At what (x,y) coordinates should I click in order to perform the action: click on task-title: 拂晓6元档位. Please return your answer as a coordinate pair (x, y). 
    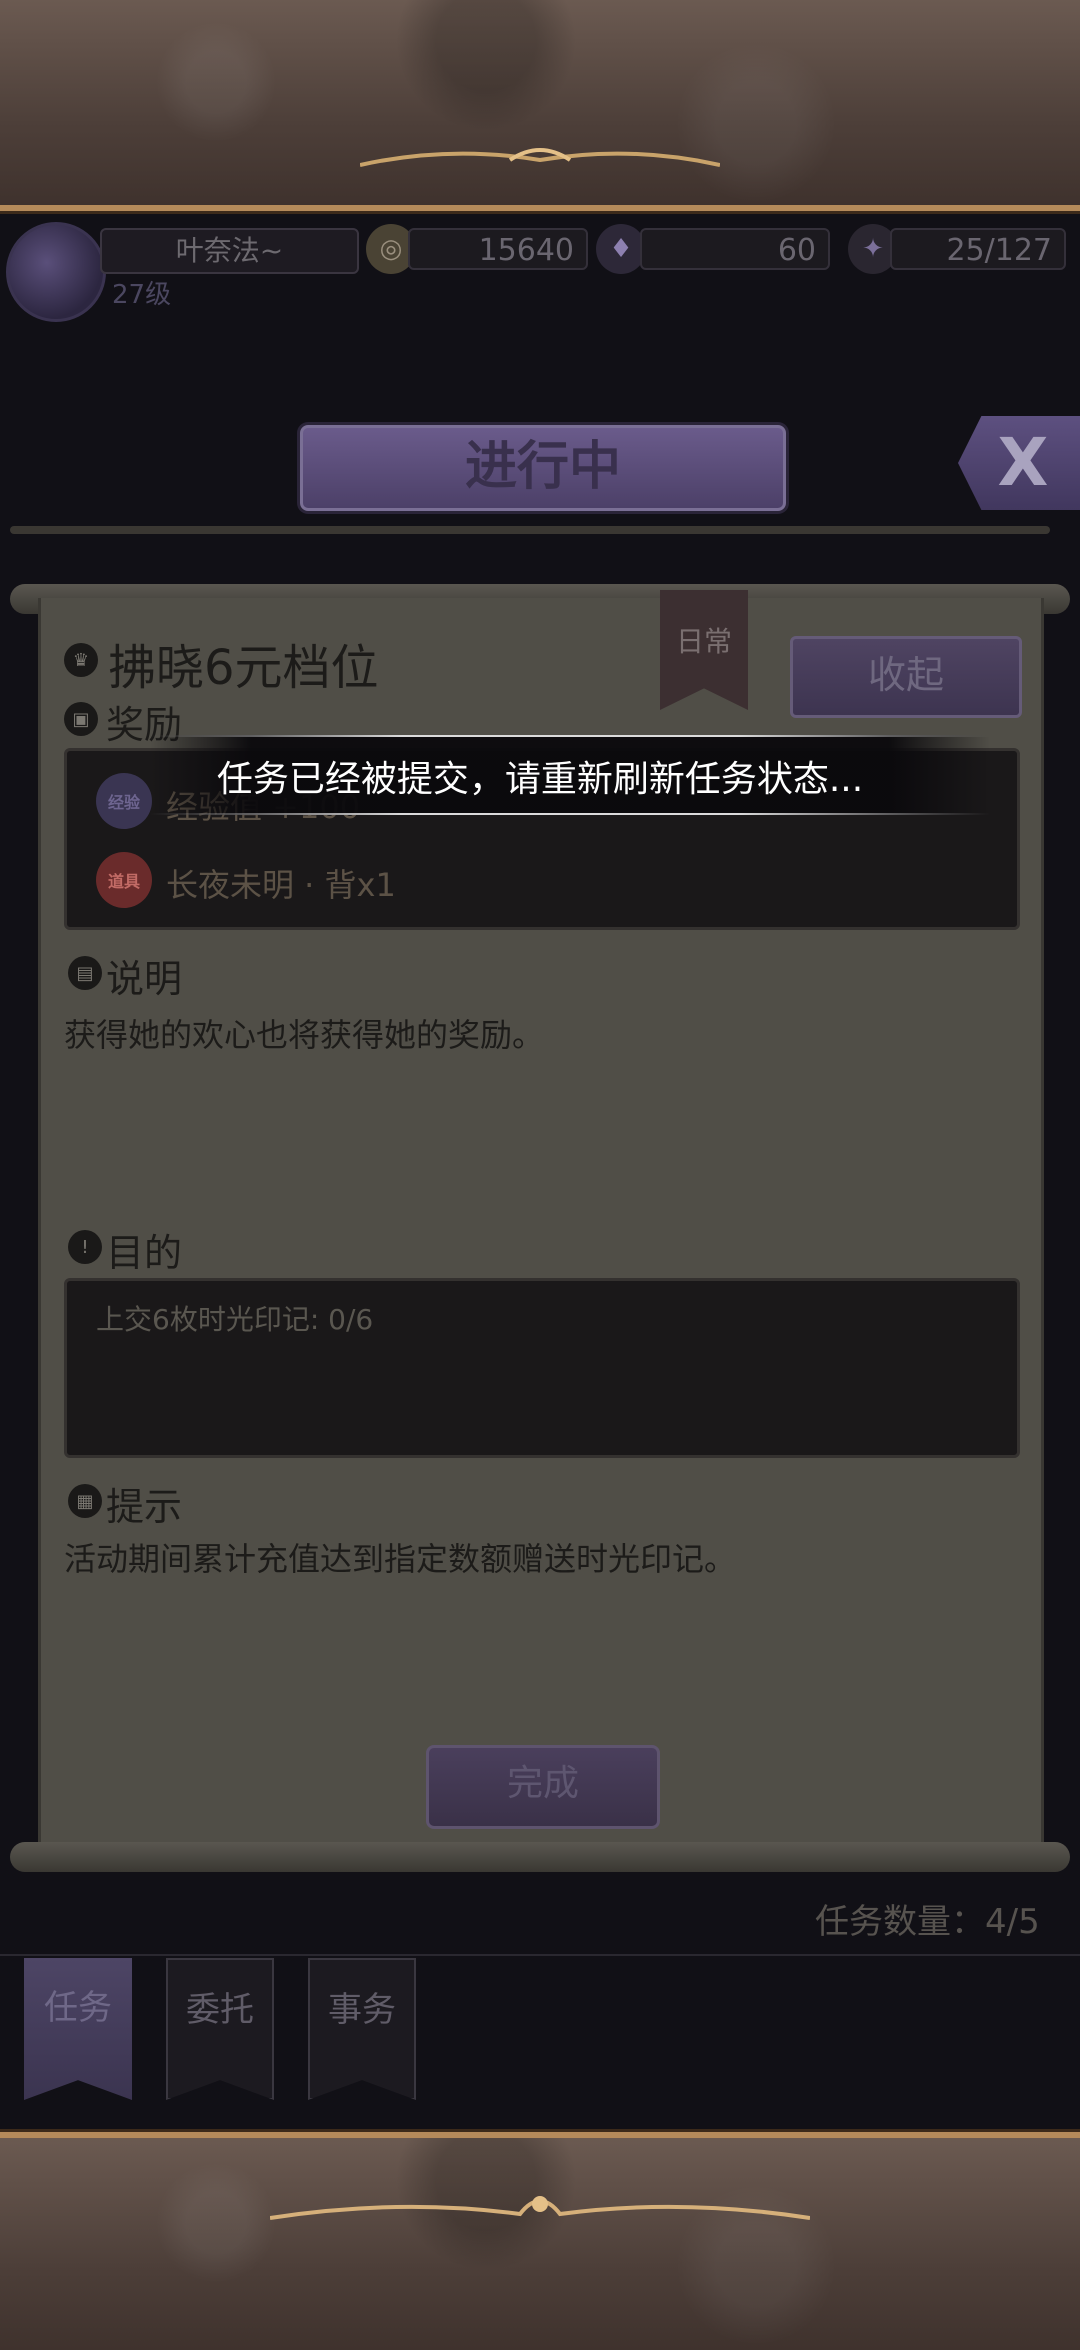
    Looking at the image, I should click on (243, 668).